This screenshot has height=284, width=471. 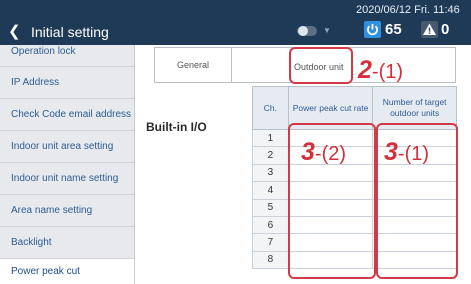 I want to click on sidebar-item-indoor-unit-area: Indoor unit area setting, so click(x=67, y=147).